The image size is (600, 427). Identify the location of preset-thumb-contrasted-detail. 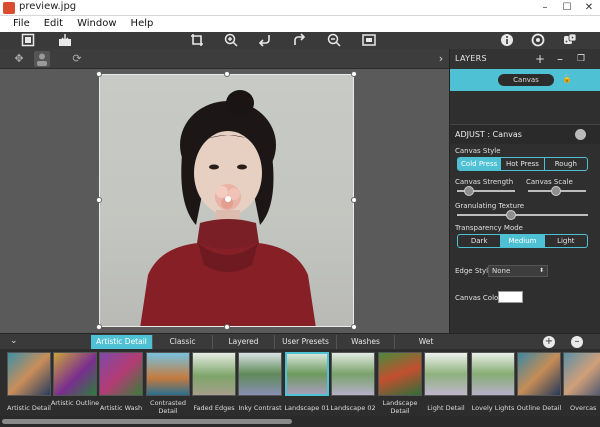
(168, 374).